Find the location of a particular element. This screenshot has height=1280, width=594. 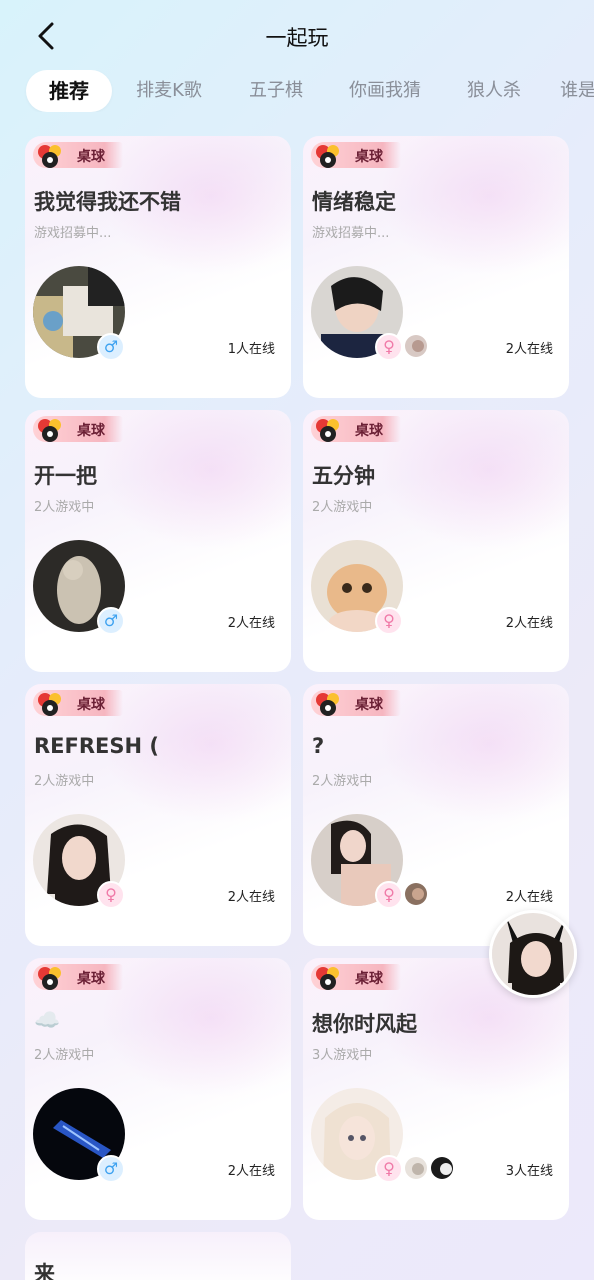

tab-recommend: 推荐 is located at coordinates (69, 91).